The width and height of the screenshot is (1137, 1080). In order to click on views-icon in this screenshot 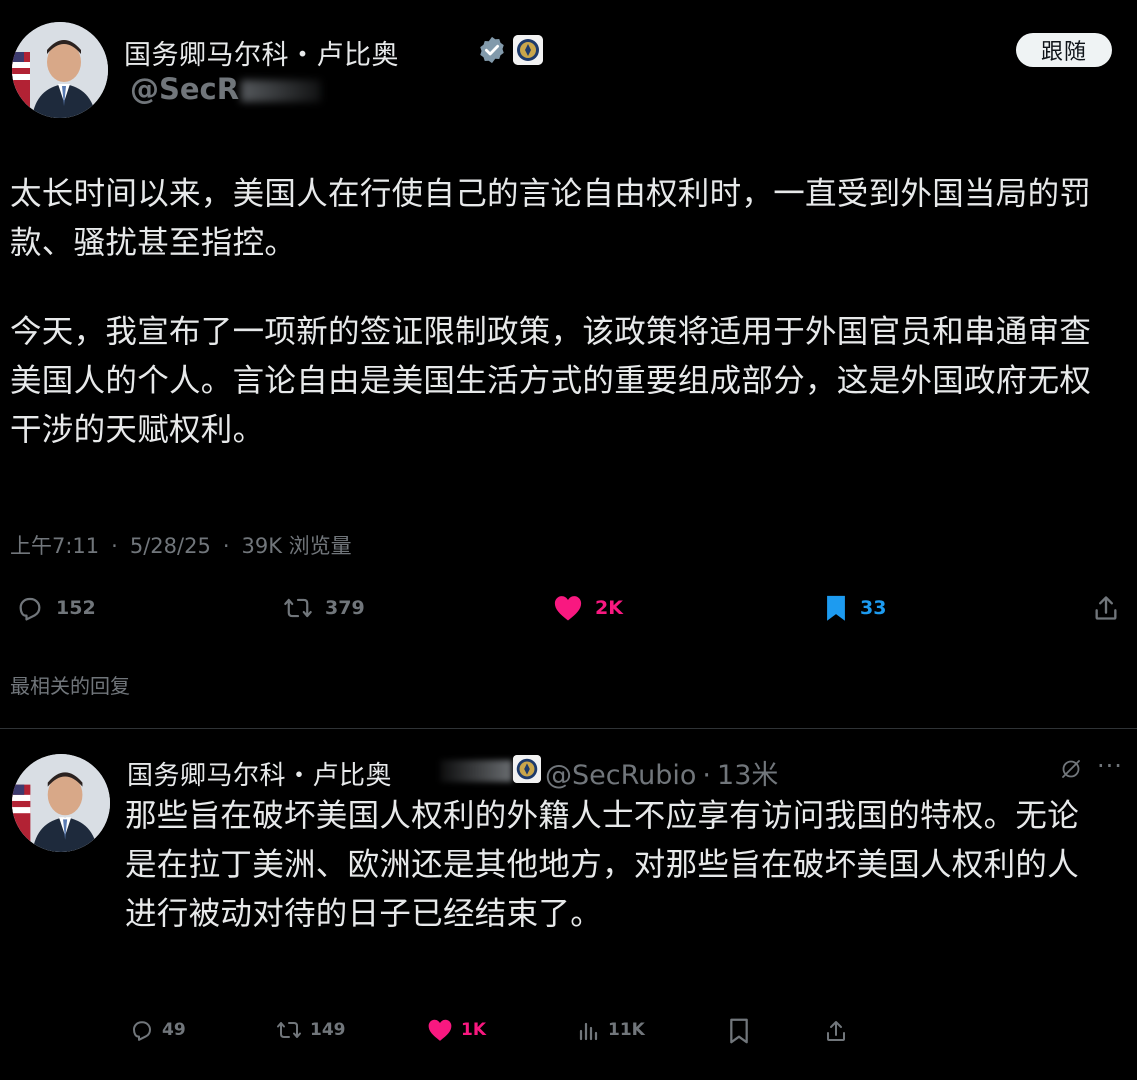, I will do `click(588, 1031)`.